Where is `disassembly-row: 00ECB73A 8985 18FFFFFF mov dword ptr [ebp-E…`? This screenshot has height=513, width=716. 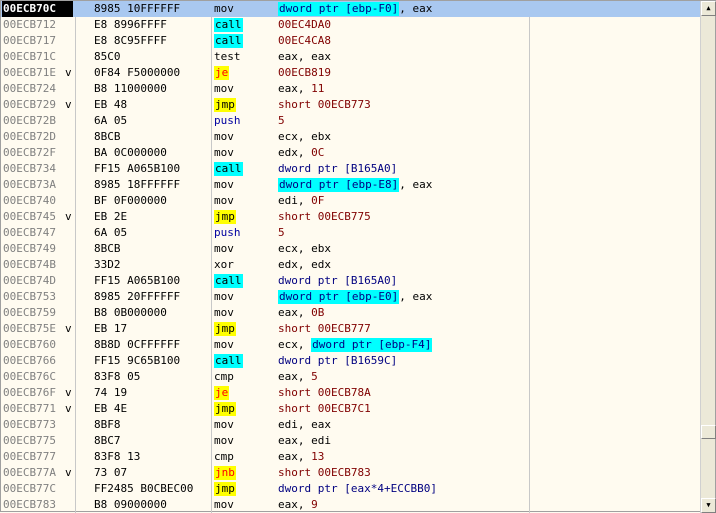 disassembly-row: 00ECB73A 8985 18FFFFFF mov dword ptr [ebp-E… is located at coordinates (351, 185).